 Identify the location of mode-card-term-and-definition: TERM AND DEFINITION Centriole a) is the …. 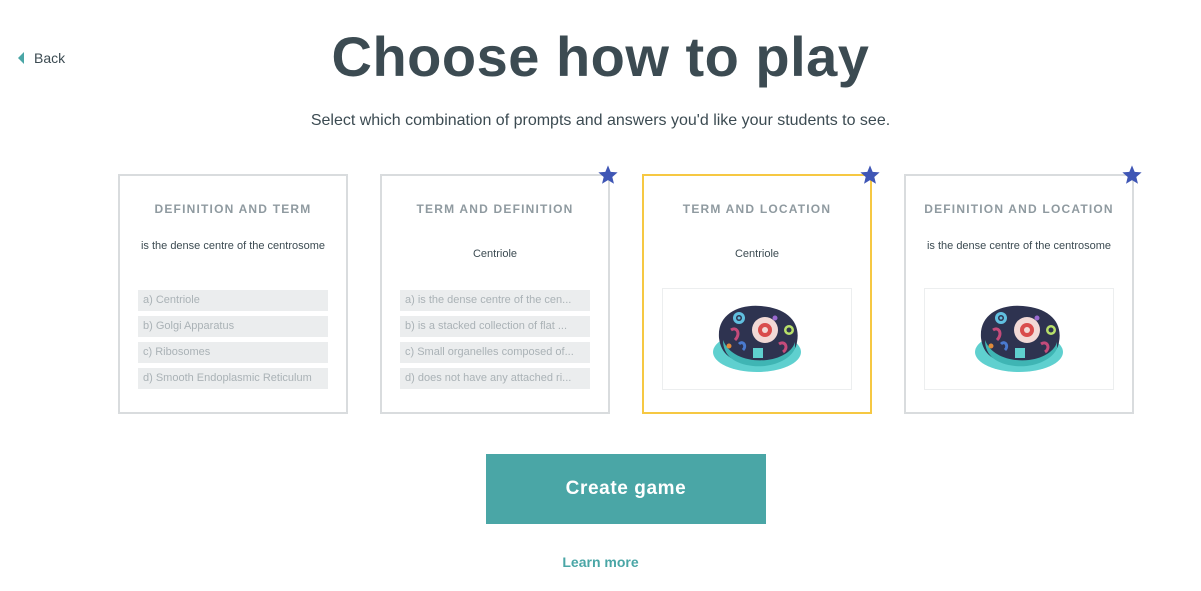
(495, 294).